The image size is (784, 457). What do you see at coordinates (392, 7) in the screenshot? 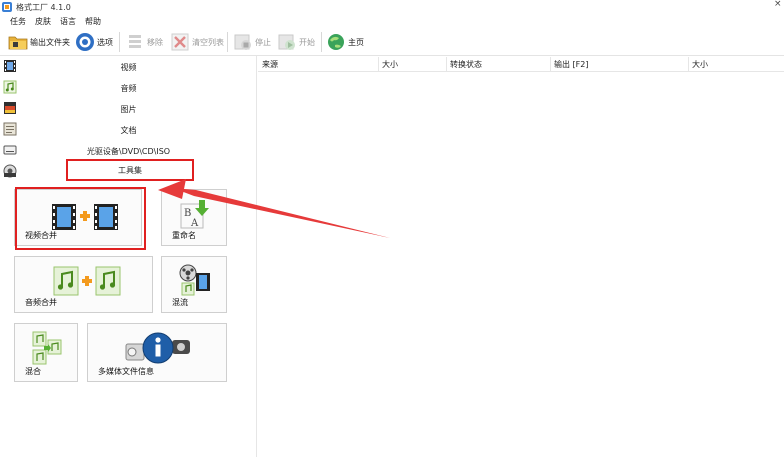
I see `title-bar: 格式工厂 4.1.0 ×` at bounding box center [392, 7].